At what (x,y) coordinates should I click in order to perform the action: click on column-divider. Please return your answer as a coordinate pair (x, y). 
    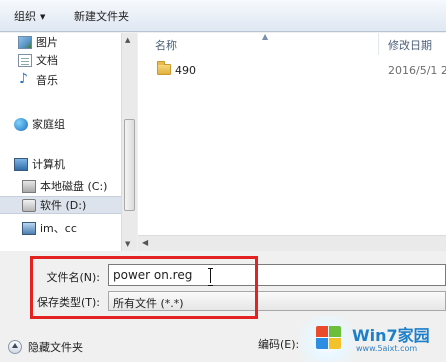
    Looking at the image, I should click on (378, 44).